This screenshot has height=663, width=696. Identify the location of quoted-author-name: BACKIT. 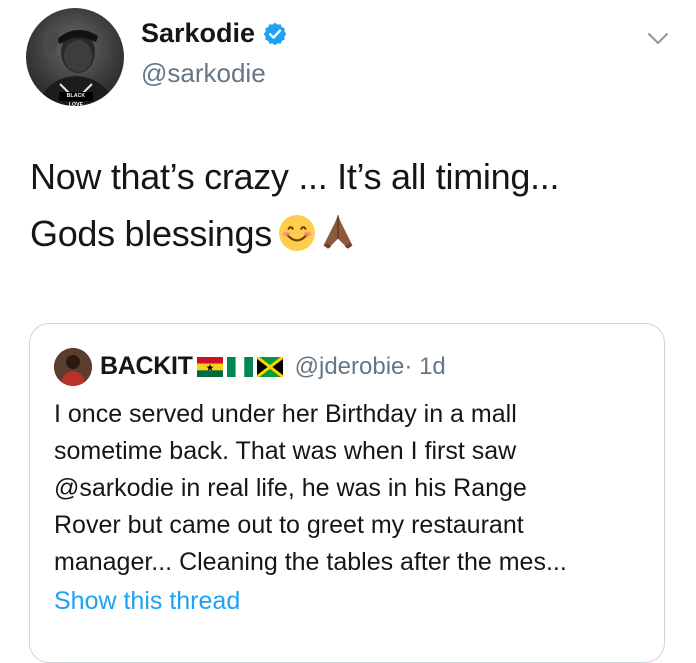
(146, 366).